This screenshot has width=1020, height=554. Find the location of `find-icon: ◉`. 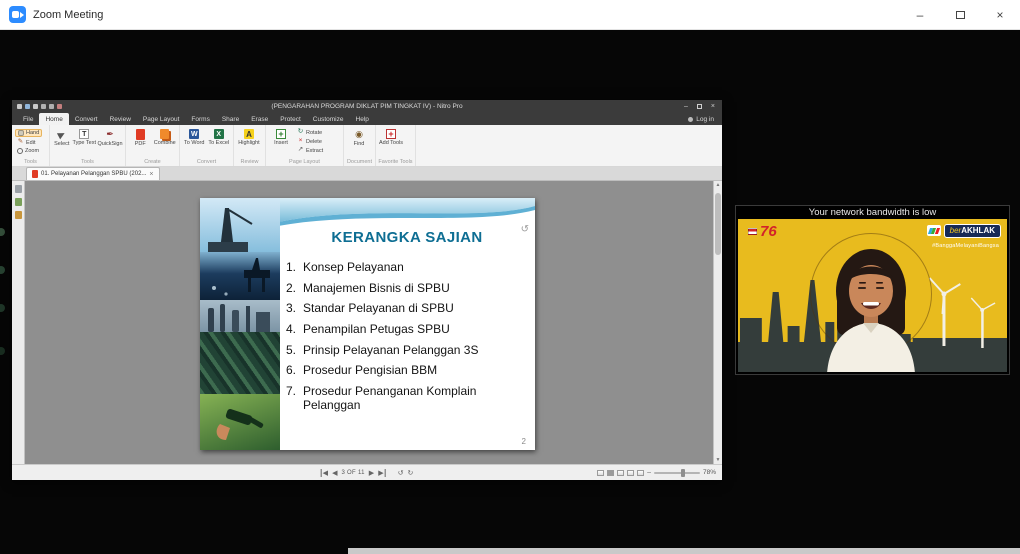

find-icon: ◉ is located at coordinates (359, 134).